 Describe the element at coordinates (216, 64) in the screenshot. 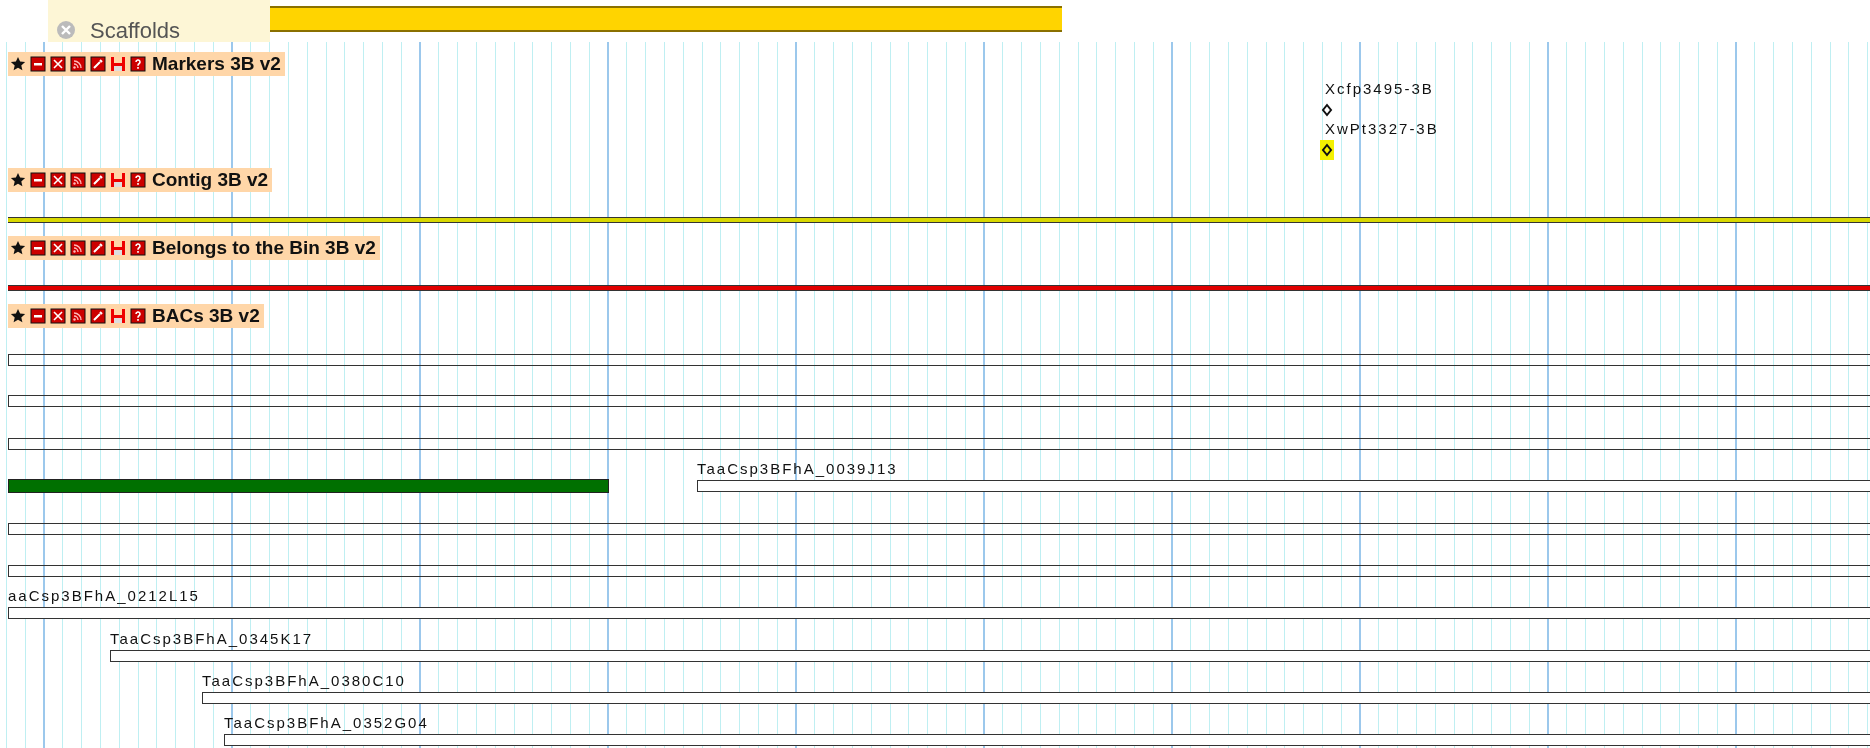

I see `track-name: Markers 3B v2` at that location.